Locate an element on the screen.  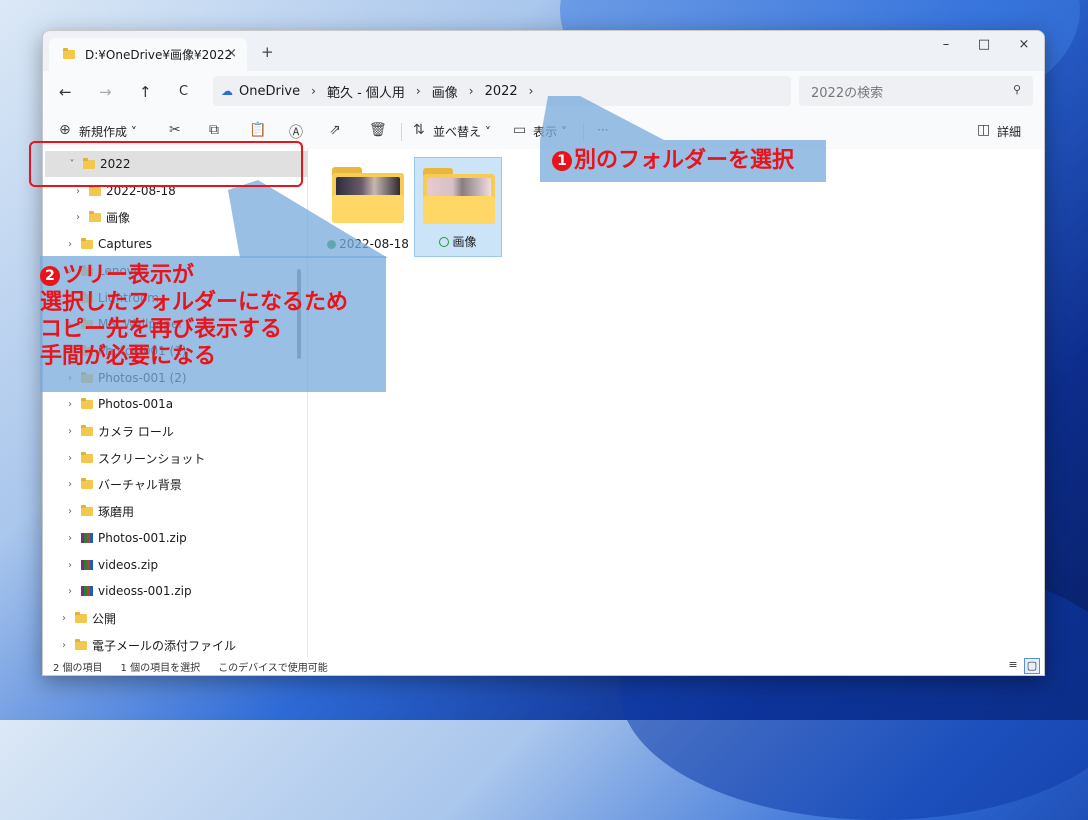
annotation-1-text: 別のフォルダーを選択 is located at coordinates (684, 160).